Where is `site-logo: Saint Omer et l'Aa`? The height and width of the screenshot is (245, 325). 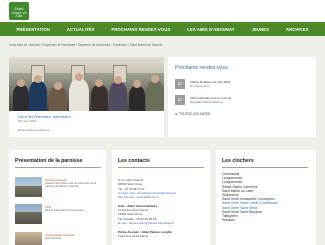 site-logo: Saint Omer et l'Aa is located at coordinates (19, 11).